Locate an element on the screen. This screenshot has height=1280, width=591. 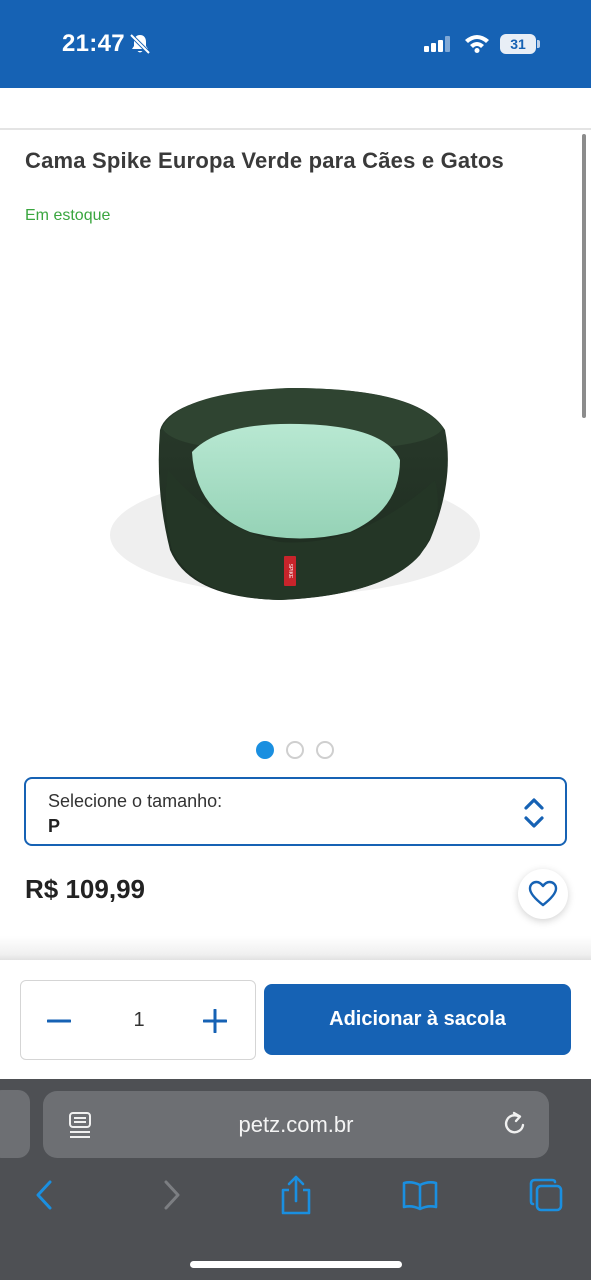
size-select-value: P is located at coordinates (54, 826).